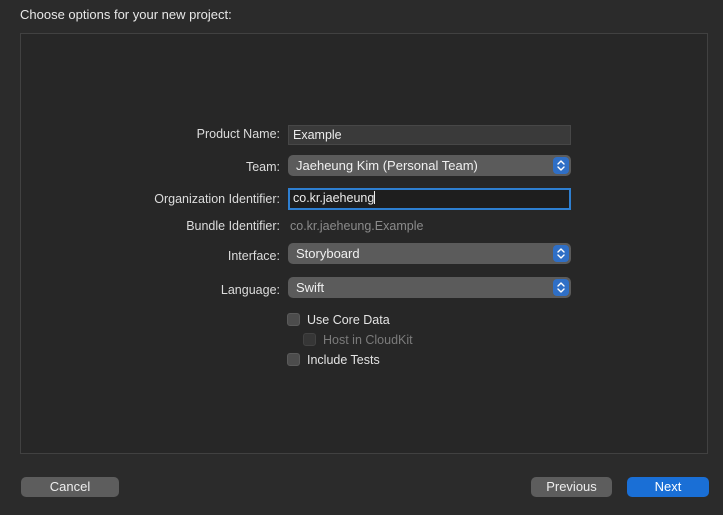  What do you see at coordinates (250, 290) in the screenshot?
I see `language-label: Language:` at bounding box center [250, 290].